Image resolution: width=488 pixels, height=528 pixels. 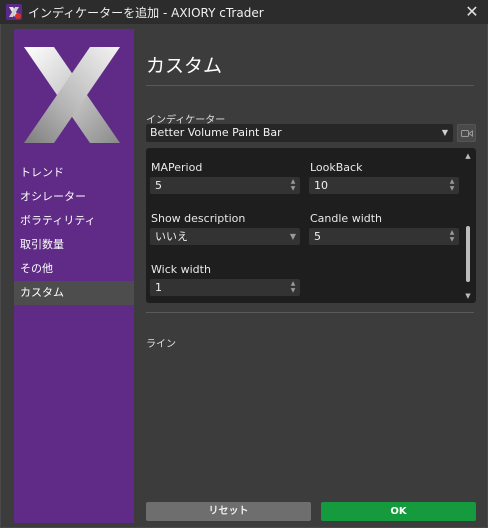 I want to click on lookback-stepper: ▲ ▼, so click(x=452, y=185).